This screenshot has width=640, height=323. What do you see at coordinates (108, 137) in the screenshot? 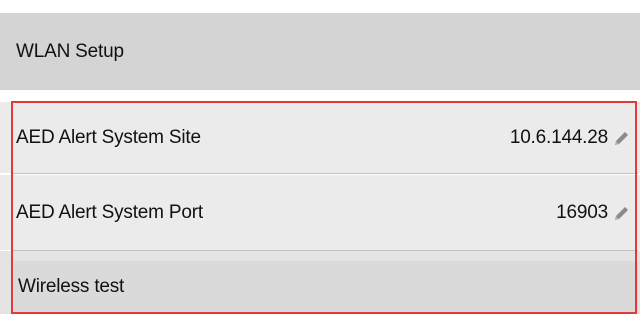
I see `site-label: AED Alert System Site` at bounding box center [108, 137].